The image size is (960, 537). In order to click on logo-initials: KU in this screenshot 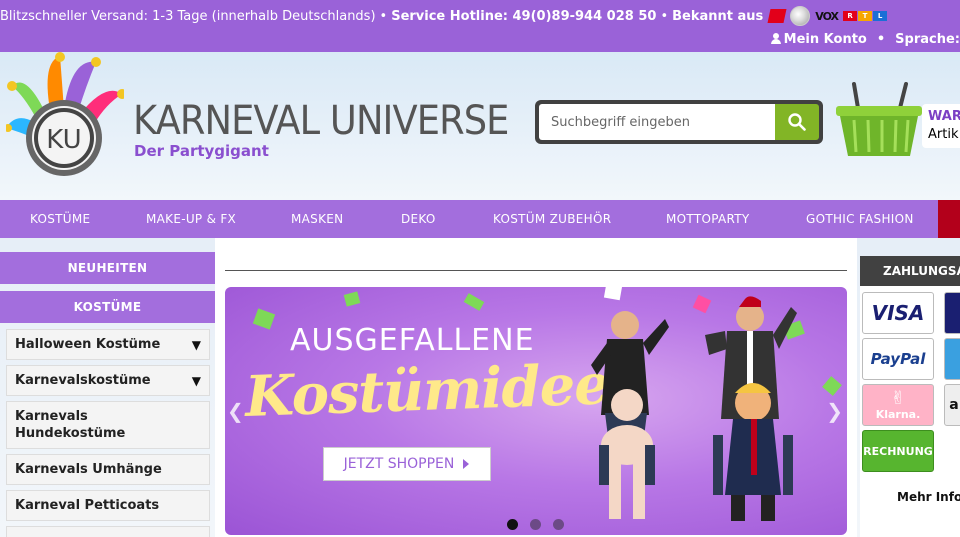, I will do `click(63, 140)`.